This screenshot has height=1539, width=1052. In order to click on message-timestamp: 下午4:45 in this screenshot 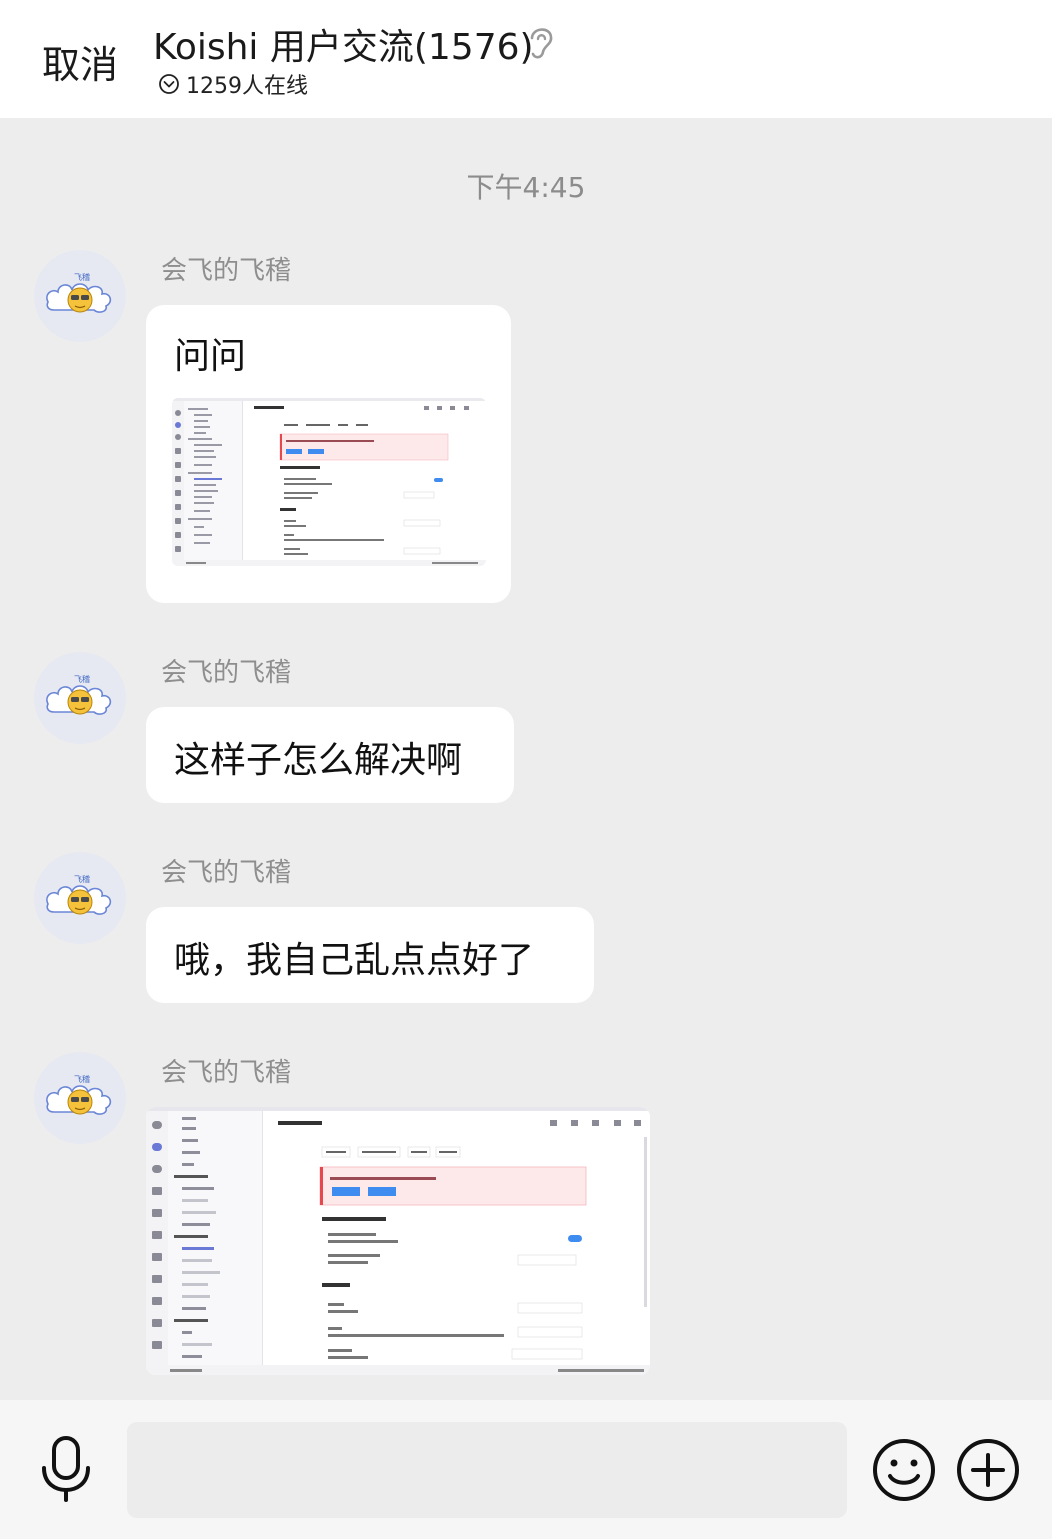, I will do `click(526, 187)`.